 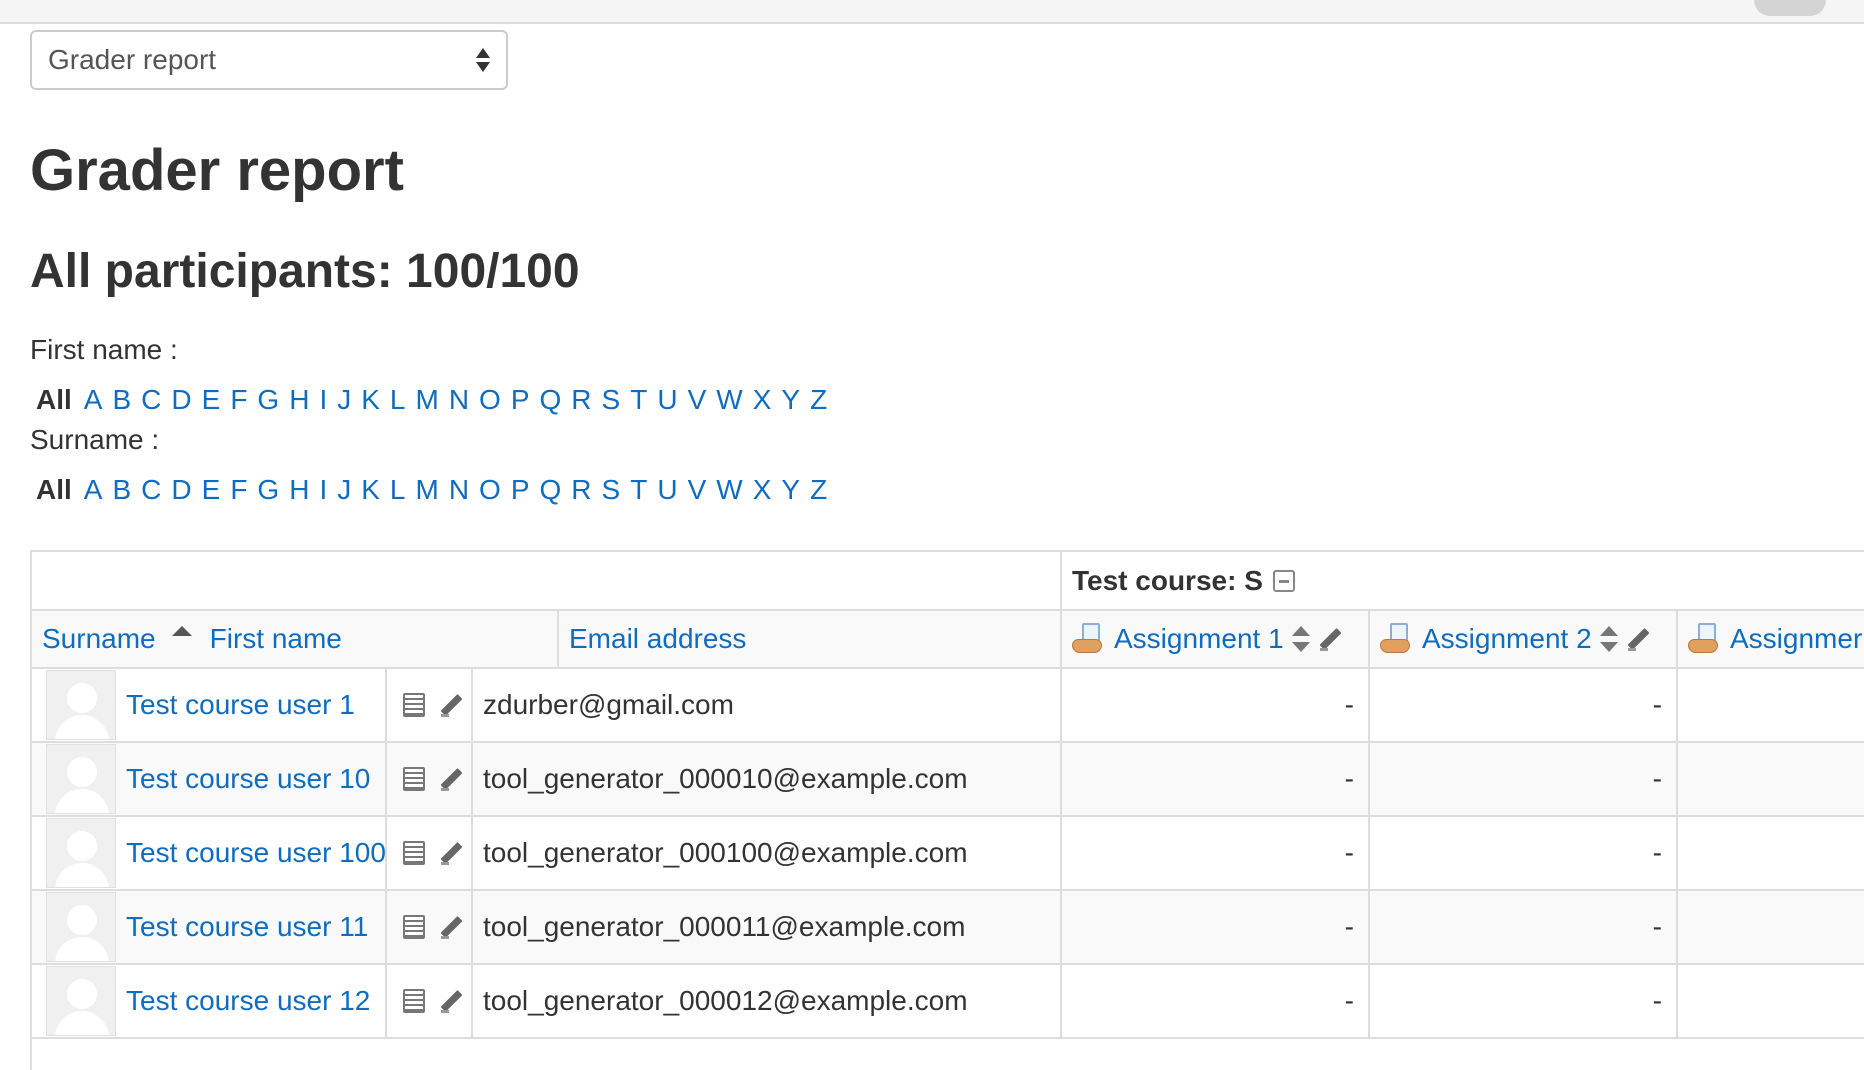 What do you see at coordinates (121, 400) in the screenshot?
I see `firstname-initial-b: B` at bounding box center [121, 400].